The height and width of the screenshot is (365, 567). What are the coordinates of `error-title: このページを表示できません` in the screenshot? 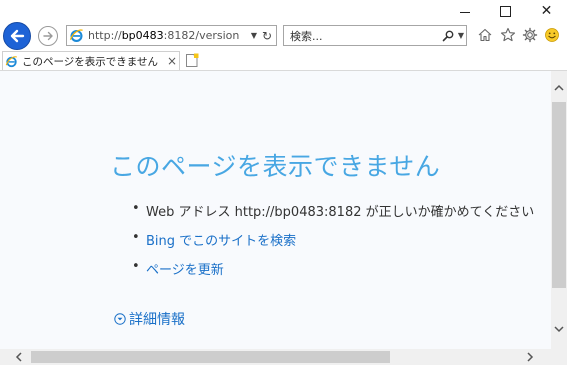 It's located at (275, 166).